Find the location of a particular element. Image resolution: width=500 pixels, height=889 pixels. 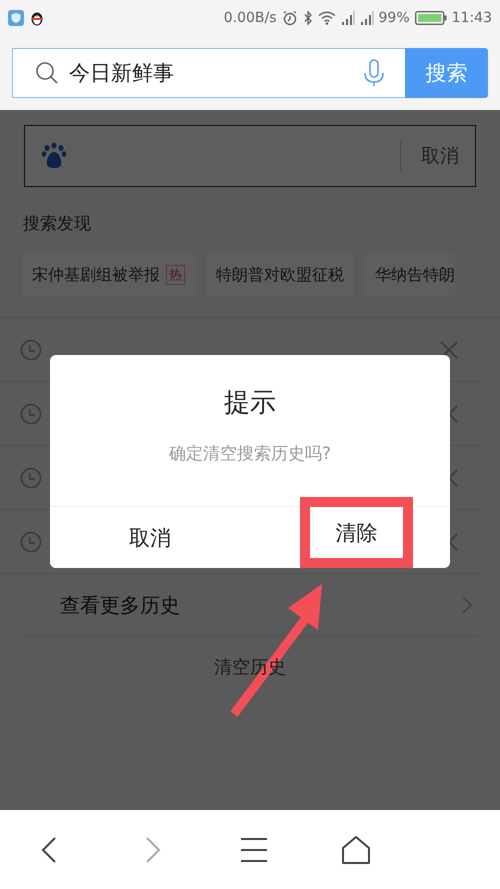

search-field: 今日新鲜事 is located at coordinates (208, 73).